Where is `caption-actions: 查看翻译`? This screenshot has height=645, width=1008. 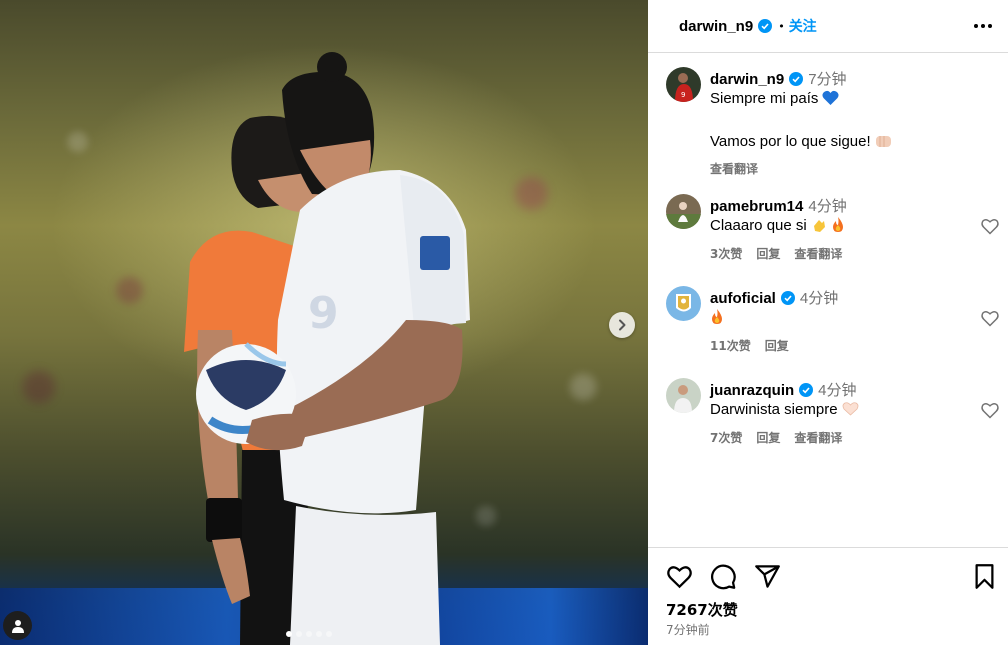
caption-actions: 查看翻译 is located at coordinates (839, 168).